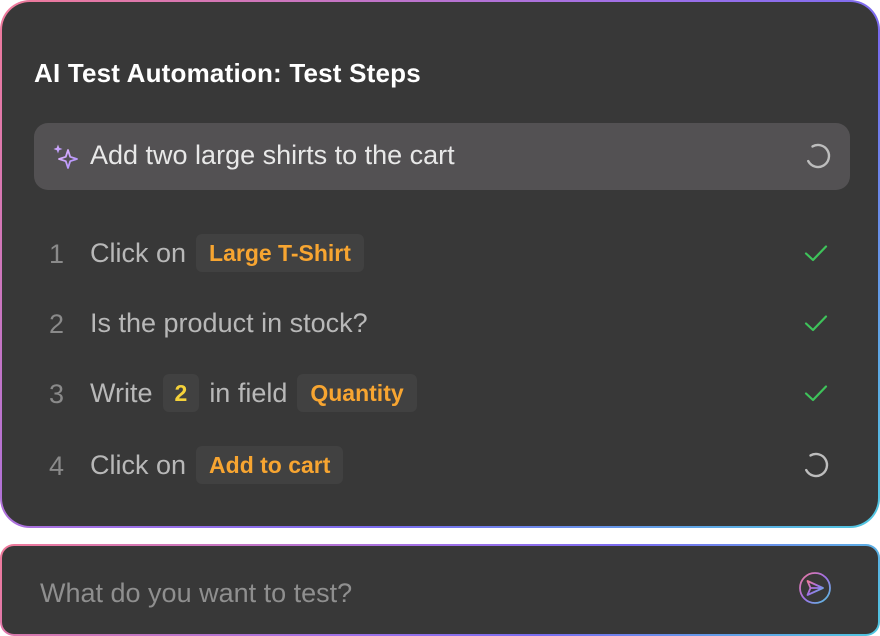 This screenshot has width=880, height=636. I want to click on step-text: Write, so click(121, 392).